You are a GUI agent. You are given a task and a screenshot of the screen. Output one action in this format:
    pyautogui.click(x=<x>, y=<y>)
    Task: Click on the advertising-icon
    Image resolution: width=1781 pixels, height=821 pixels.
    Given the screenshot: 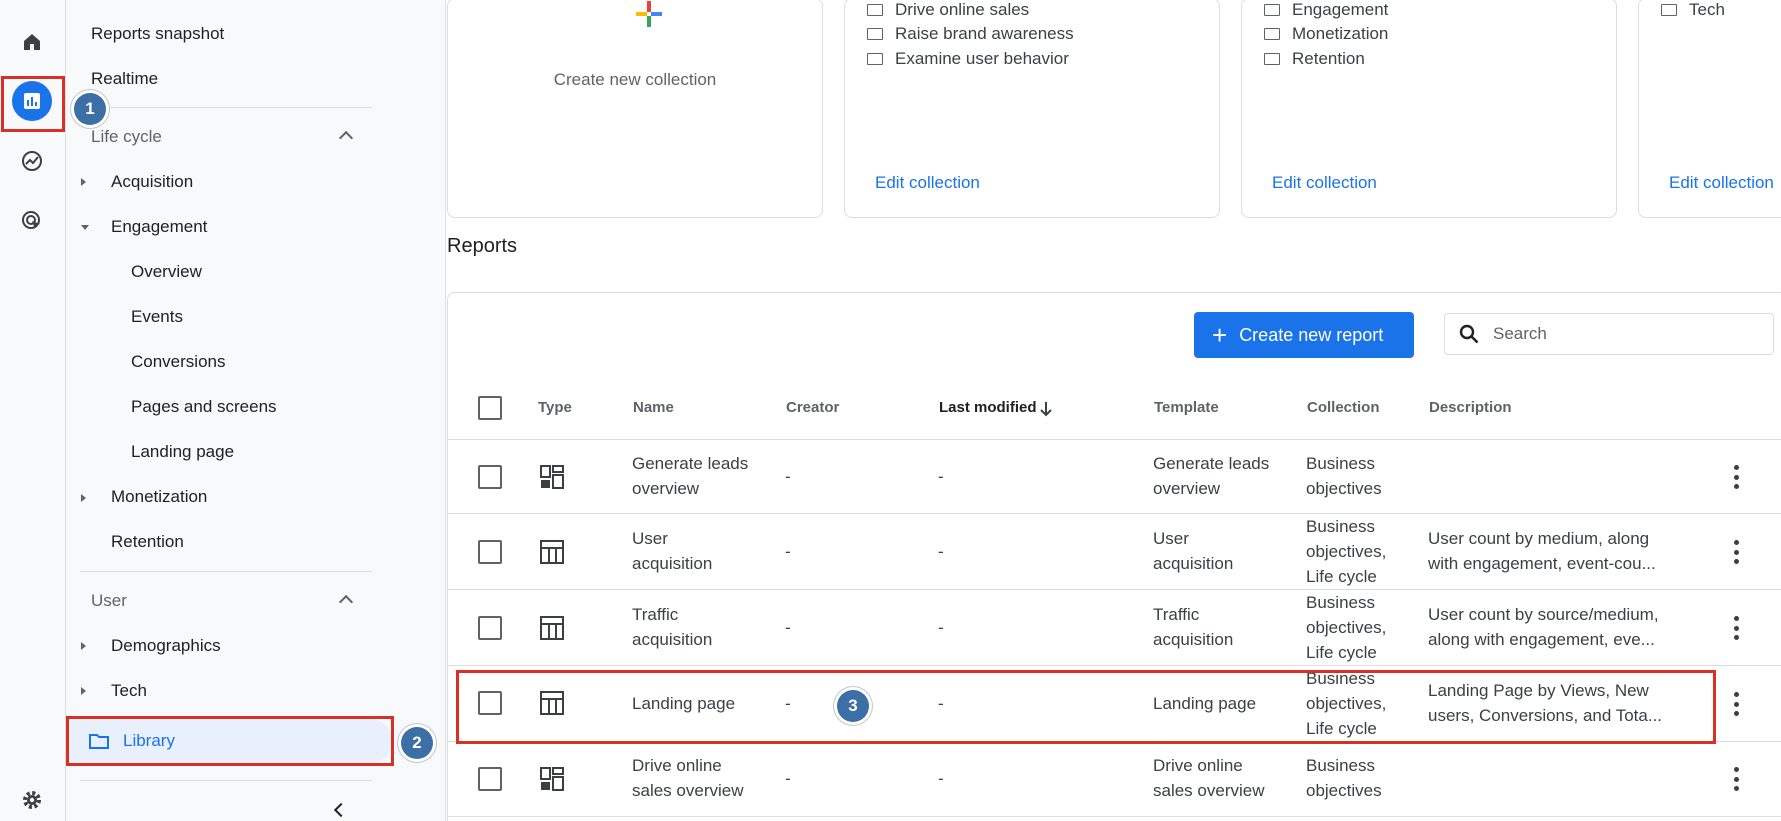 What is the action you would take?
    pyautogui.click(x=32, y=221)
    